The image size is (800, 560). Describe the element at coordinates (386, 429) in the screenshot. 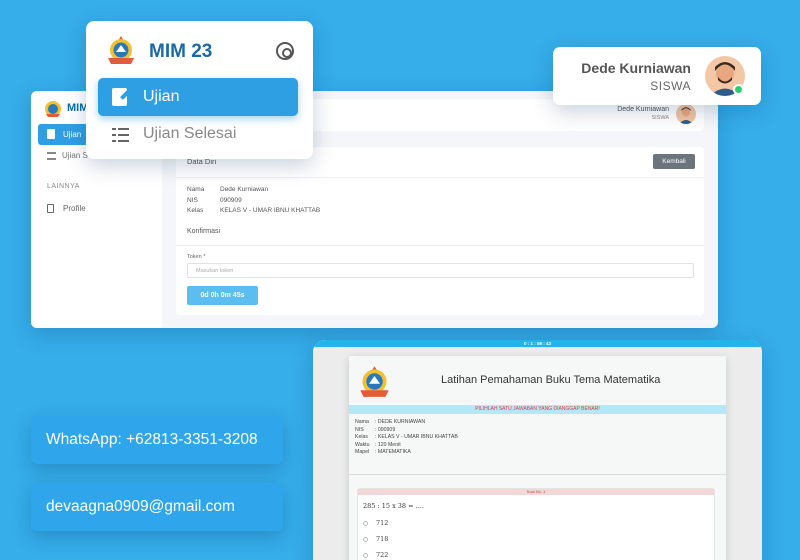

I see `meta-value: 090909` at that location.